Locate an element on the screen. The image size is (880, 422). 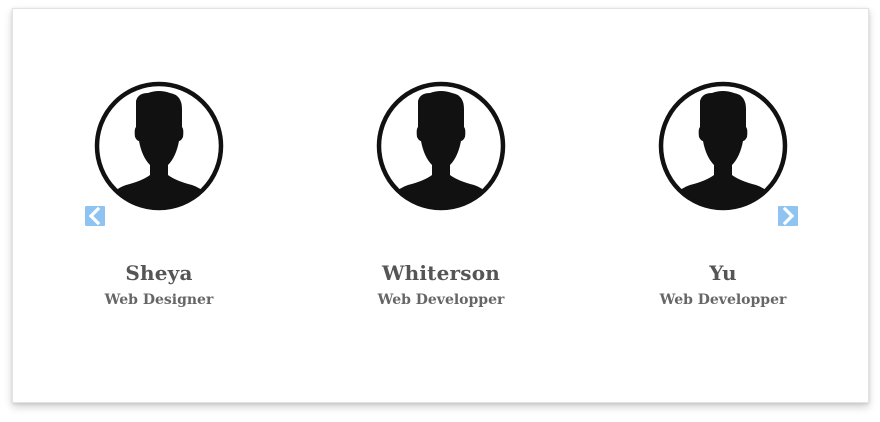
member-name: Sheya is located at coordinates (159, 273).